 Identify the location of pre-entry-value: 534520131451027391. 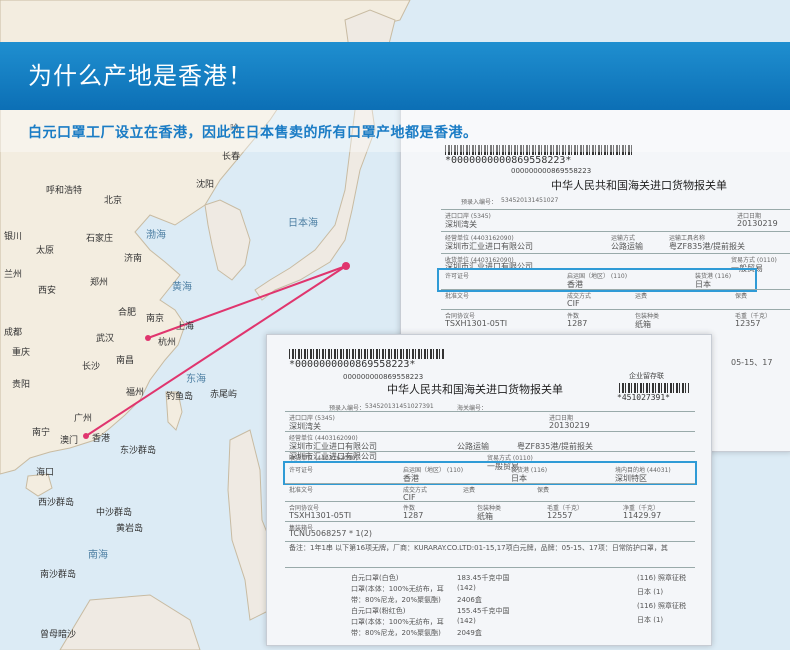
(399, 406).